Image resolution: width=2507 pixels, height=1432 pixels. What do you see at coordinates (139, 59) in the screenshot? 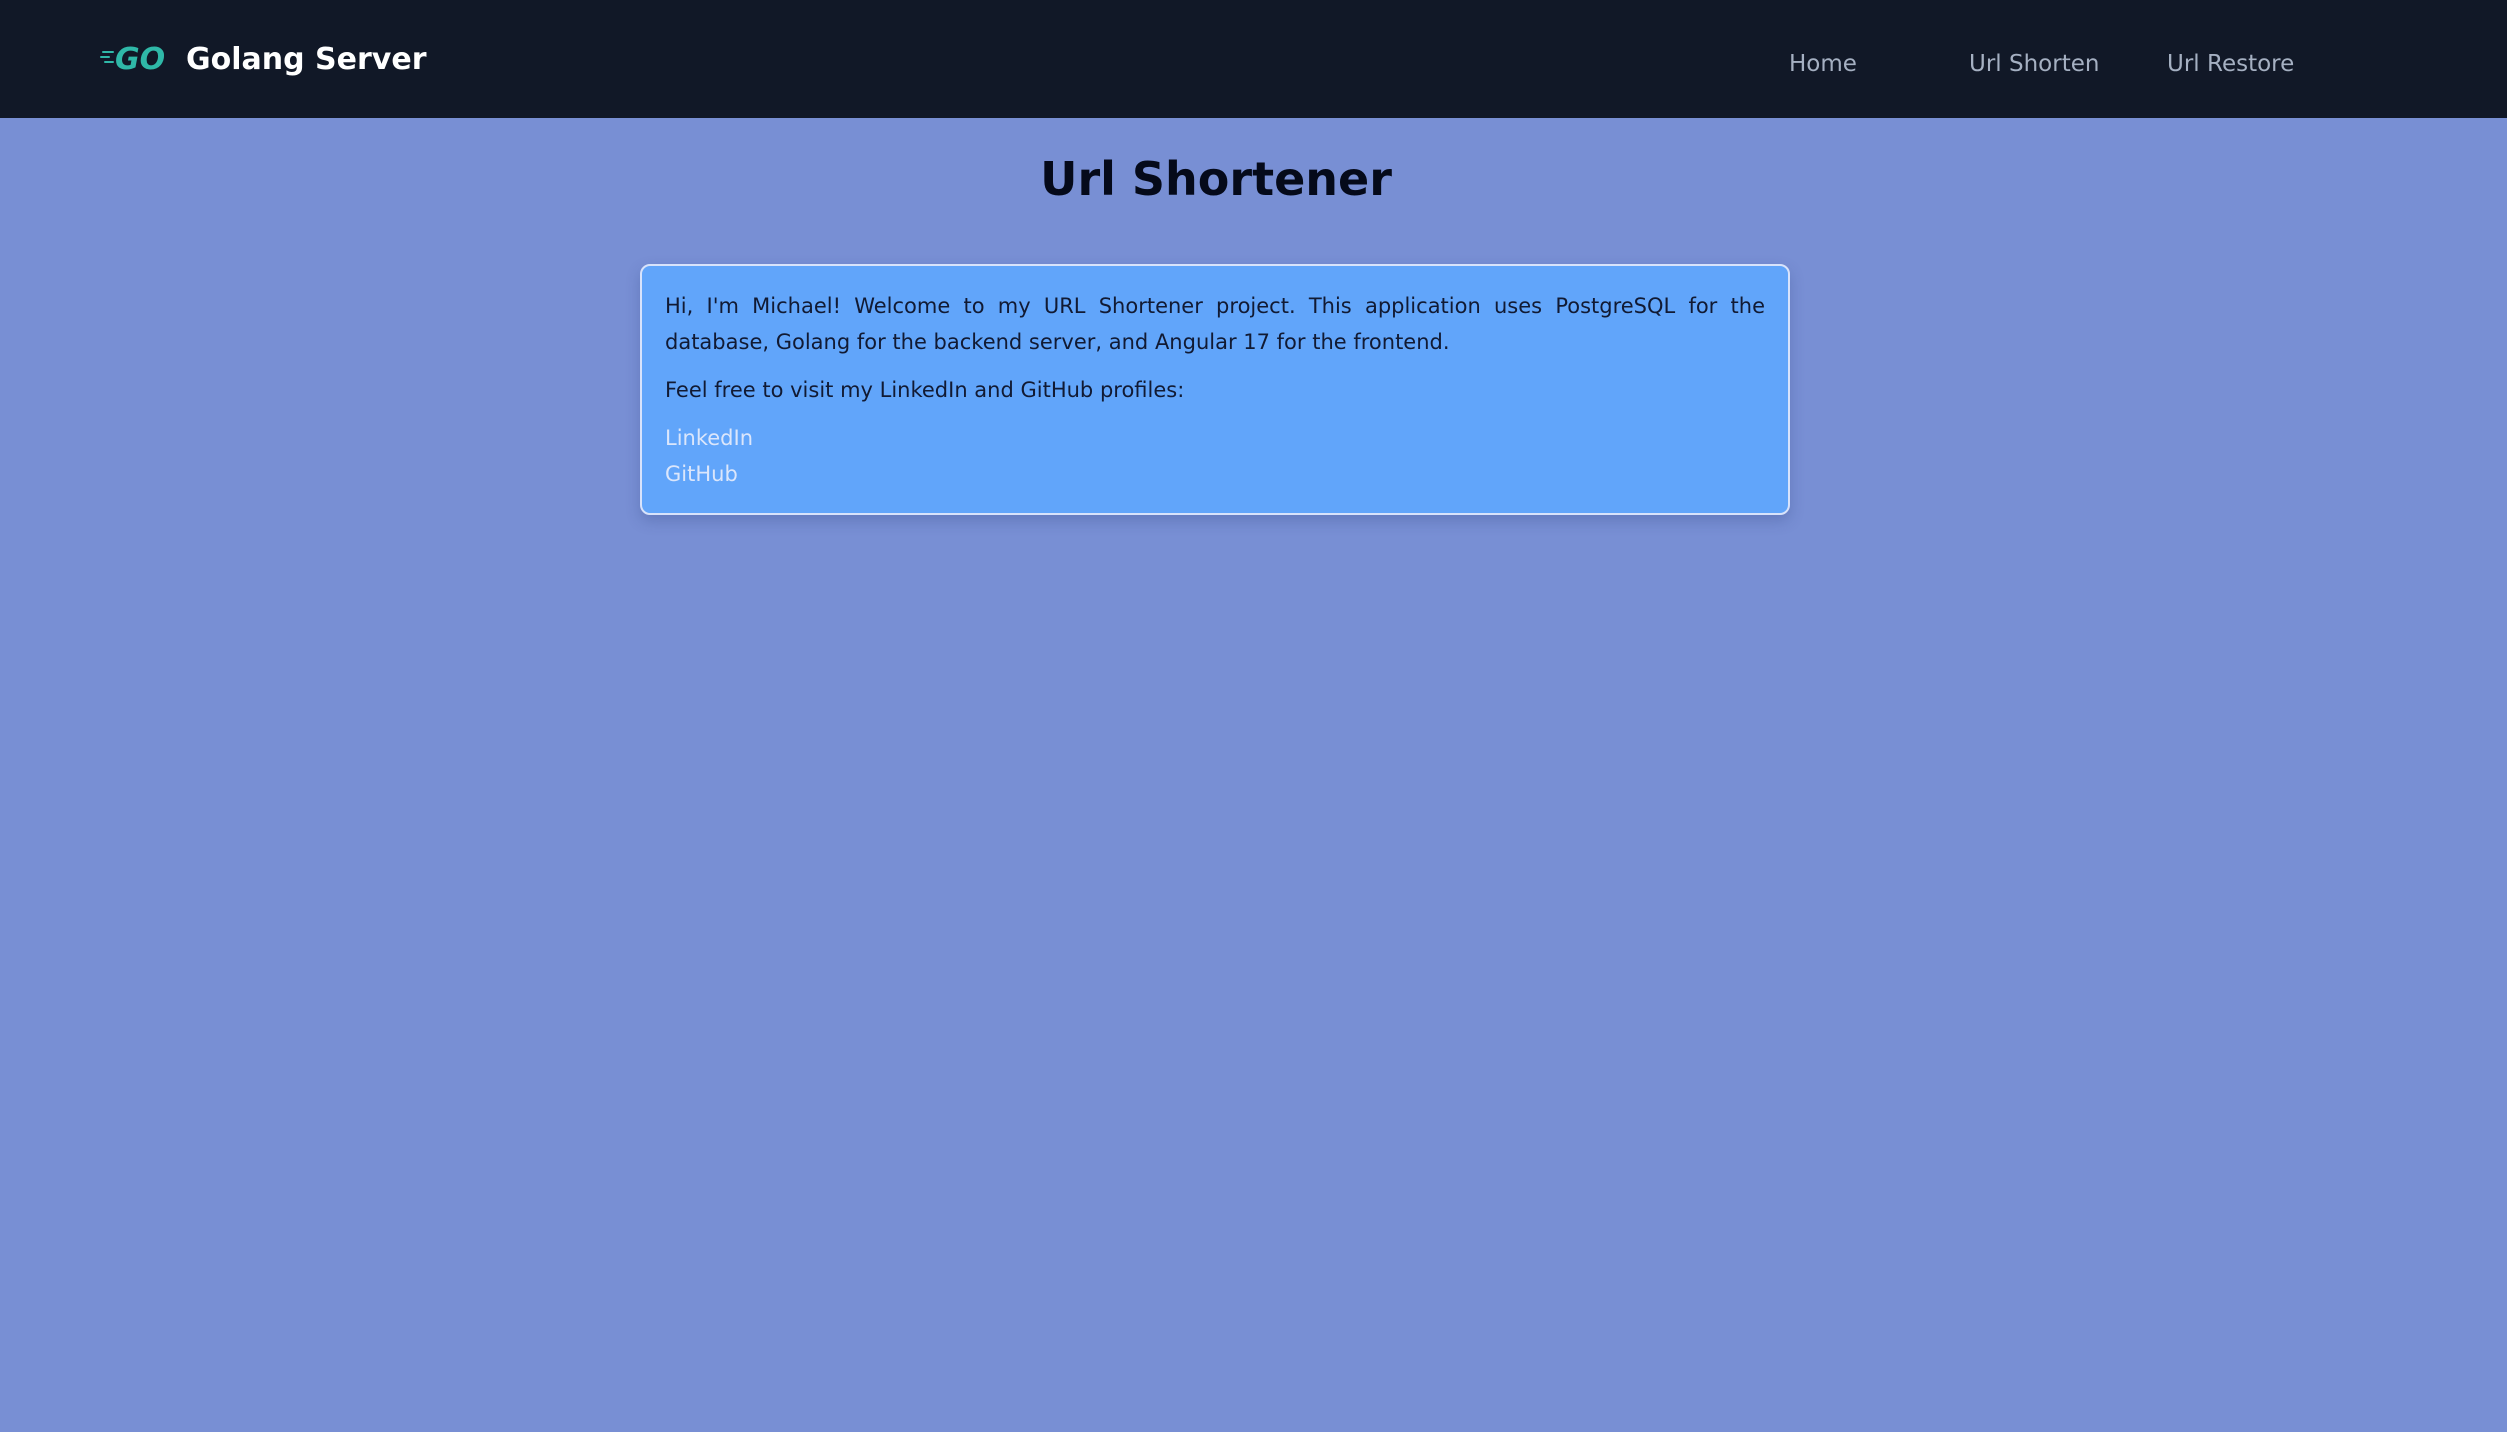
I see `go-logo-text: GO` at bounding box center [139, 59].